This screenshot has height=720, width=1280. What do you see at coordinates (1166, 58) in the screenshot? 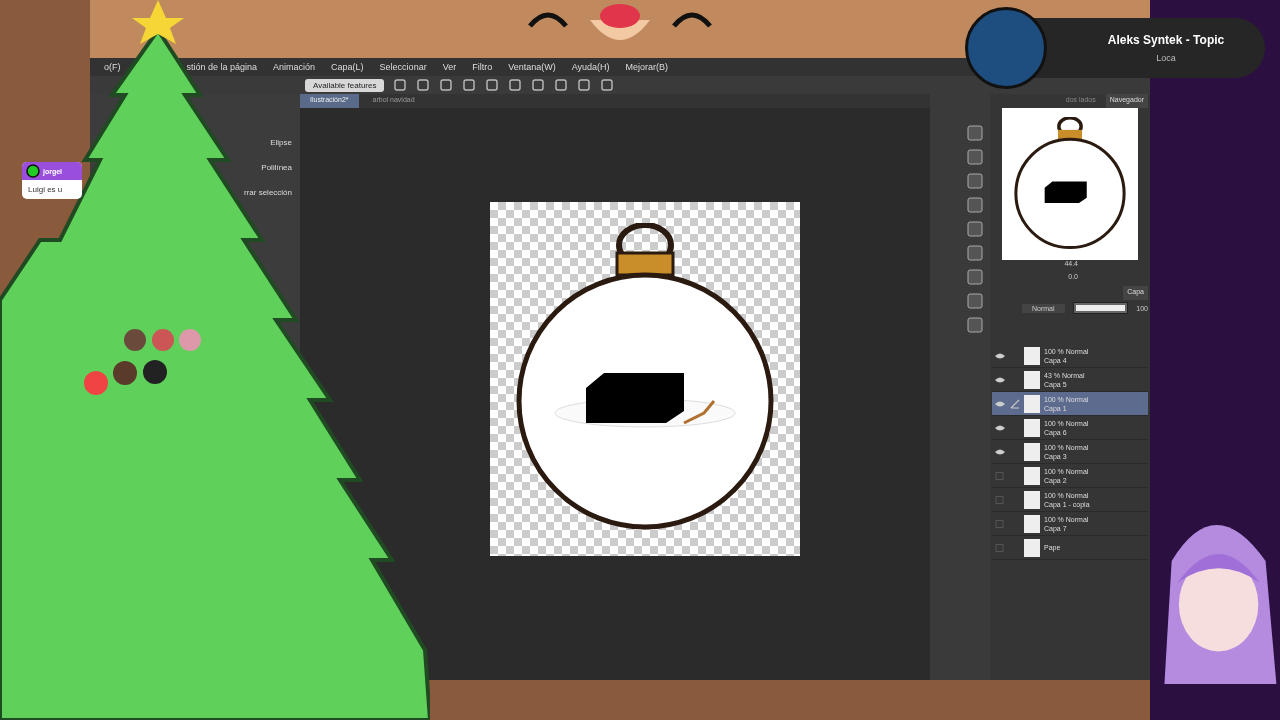
I see `song-title: Loca` at bounding box center [1166, 58].